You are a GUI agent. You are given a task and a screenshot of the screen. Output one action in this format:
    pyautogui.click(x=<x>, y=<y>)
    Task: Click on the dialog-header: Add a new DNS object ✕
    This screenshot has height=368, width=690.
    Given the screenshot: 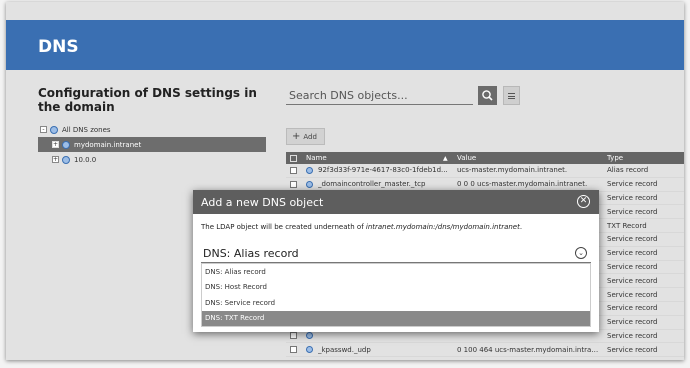 What is the action you would take?
    pyautogui.click(x=396, y=202)
    